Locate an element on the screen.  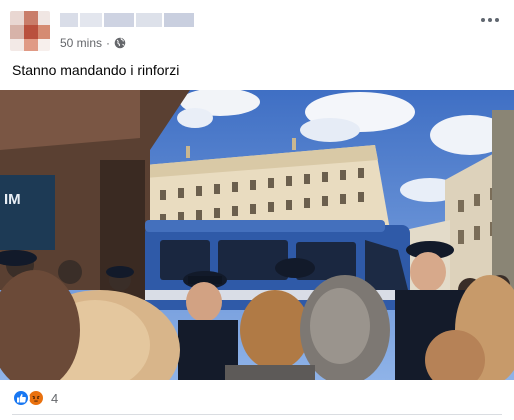
divider is located at coordinates (257, 414).